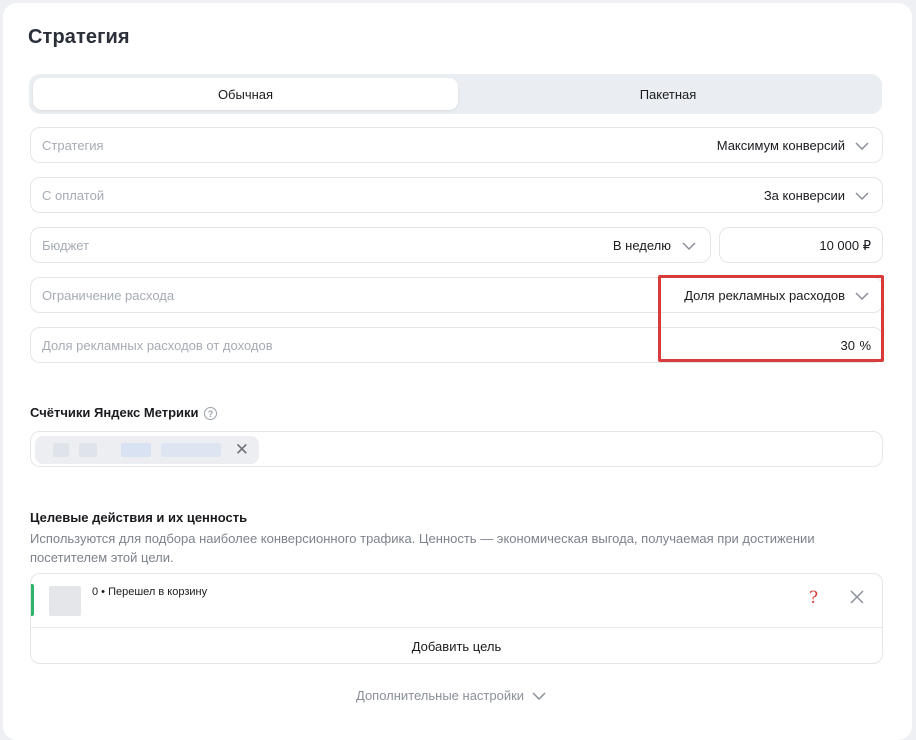 Image resolution: width=916 pixels, height=740 pixels. Describe the element at coordinates (114, 412) in the screenshot. I see `counters-title: Счётчики Яндекс Метрики` at that location.